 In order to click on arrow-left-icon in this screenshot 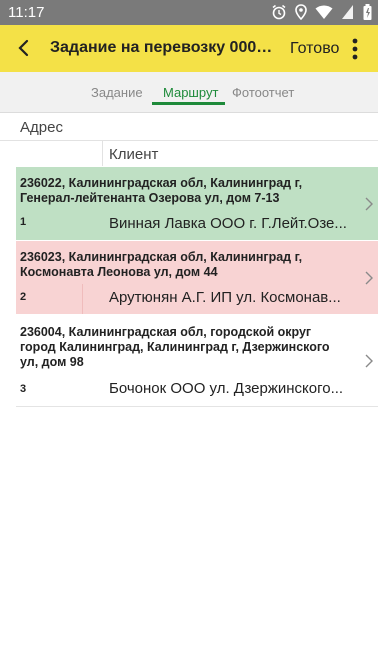, I will do `click(24, 48)`.